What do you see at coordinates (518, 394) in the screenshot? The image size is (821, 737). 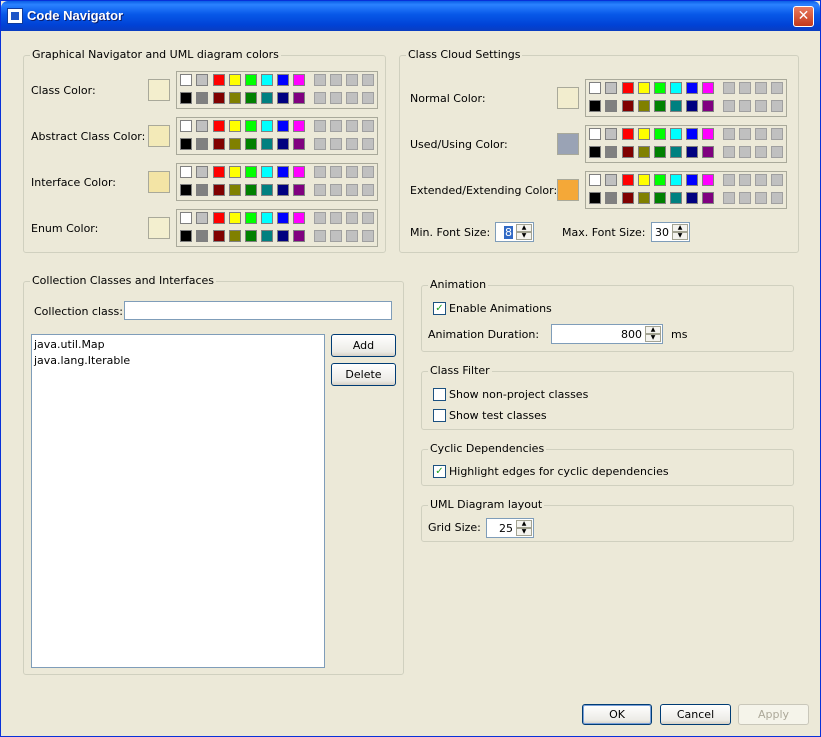 I see `non-project-classes-label: Show non-project classes` at bounding box center [518, 394].